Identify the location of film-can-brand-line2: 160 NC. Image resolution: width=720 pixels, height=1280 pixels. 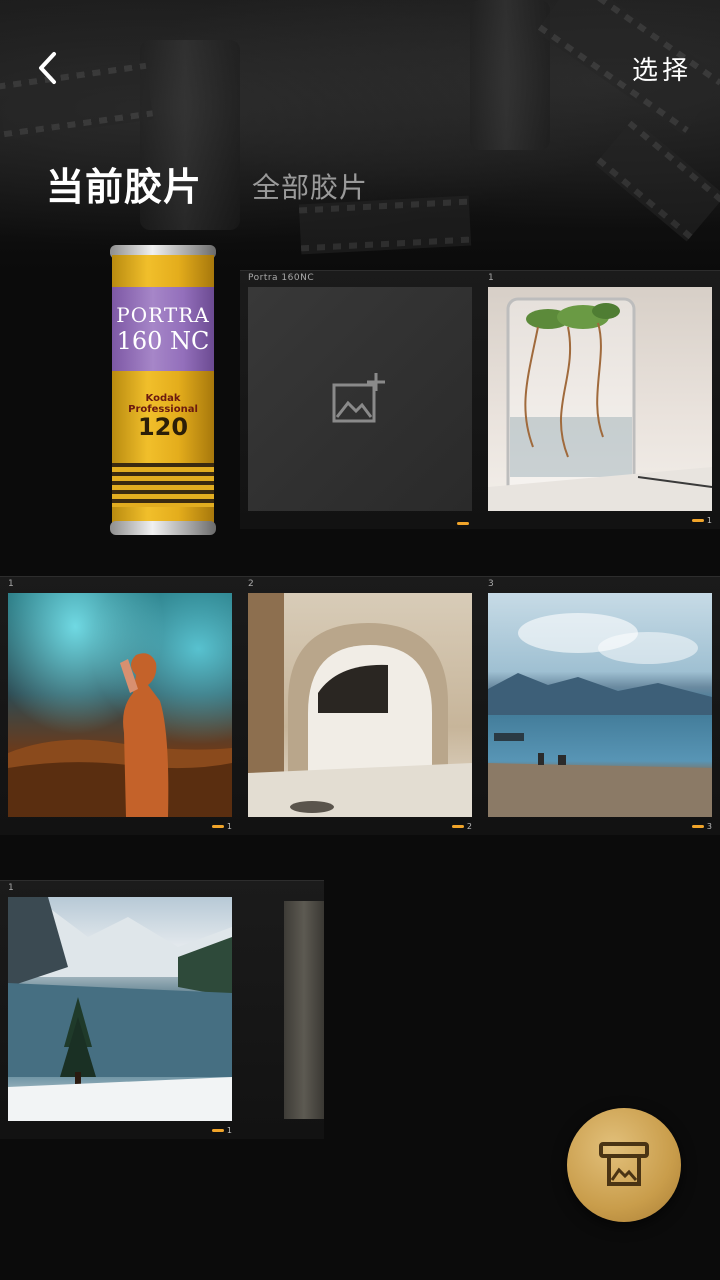
(163, 341).